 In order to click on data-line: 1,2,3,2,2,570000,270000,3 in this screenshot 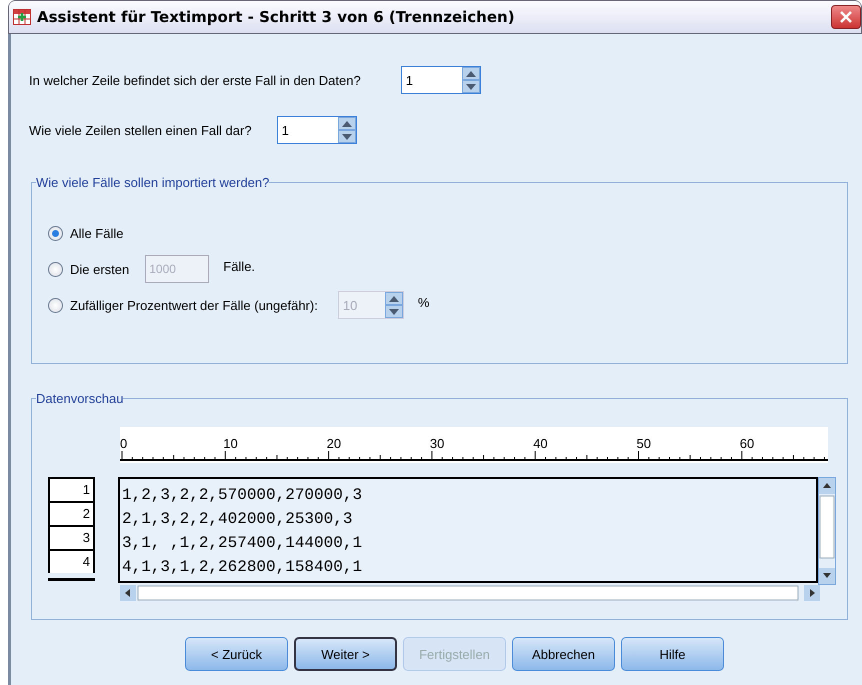, I will do `click(243, 495)`.